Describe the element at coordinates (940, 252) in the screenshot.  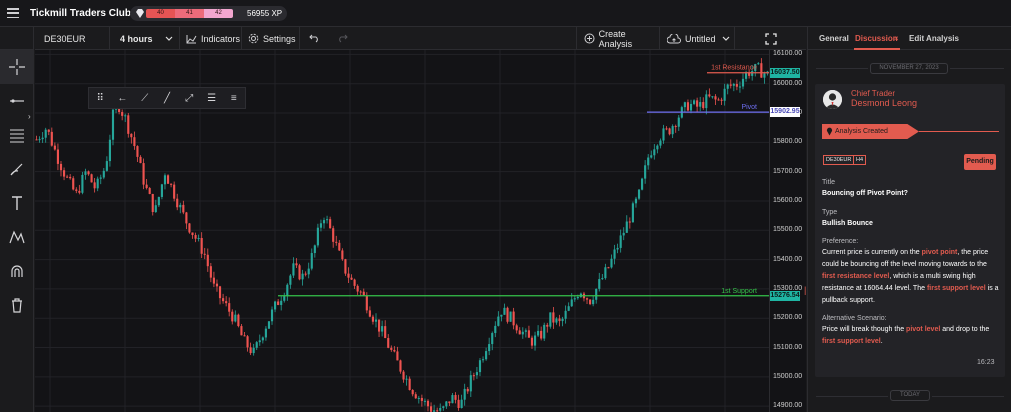
I see `pivot-point-link: pivot point` at that location.